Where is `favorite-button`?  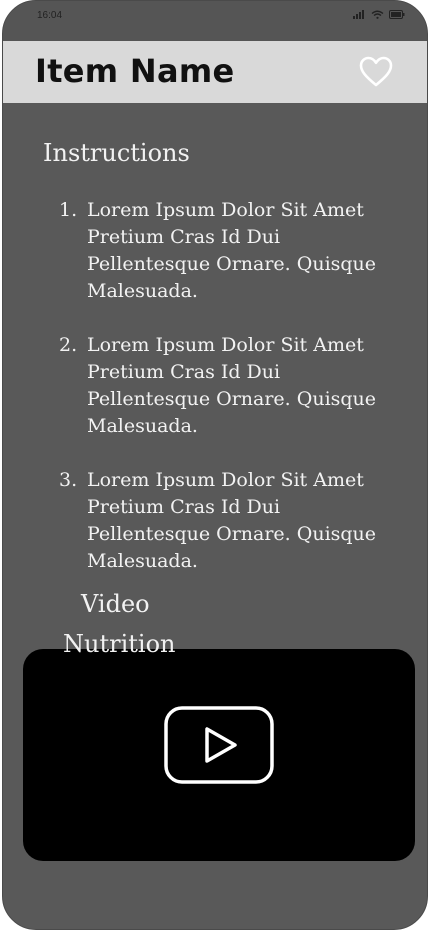 favorite-button is located at coordinates (376, 72).